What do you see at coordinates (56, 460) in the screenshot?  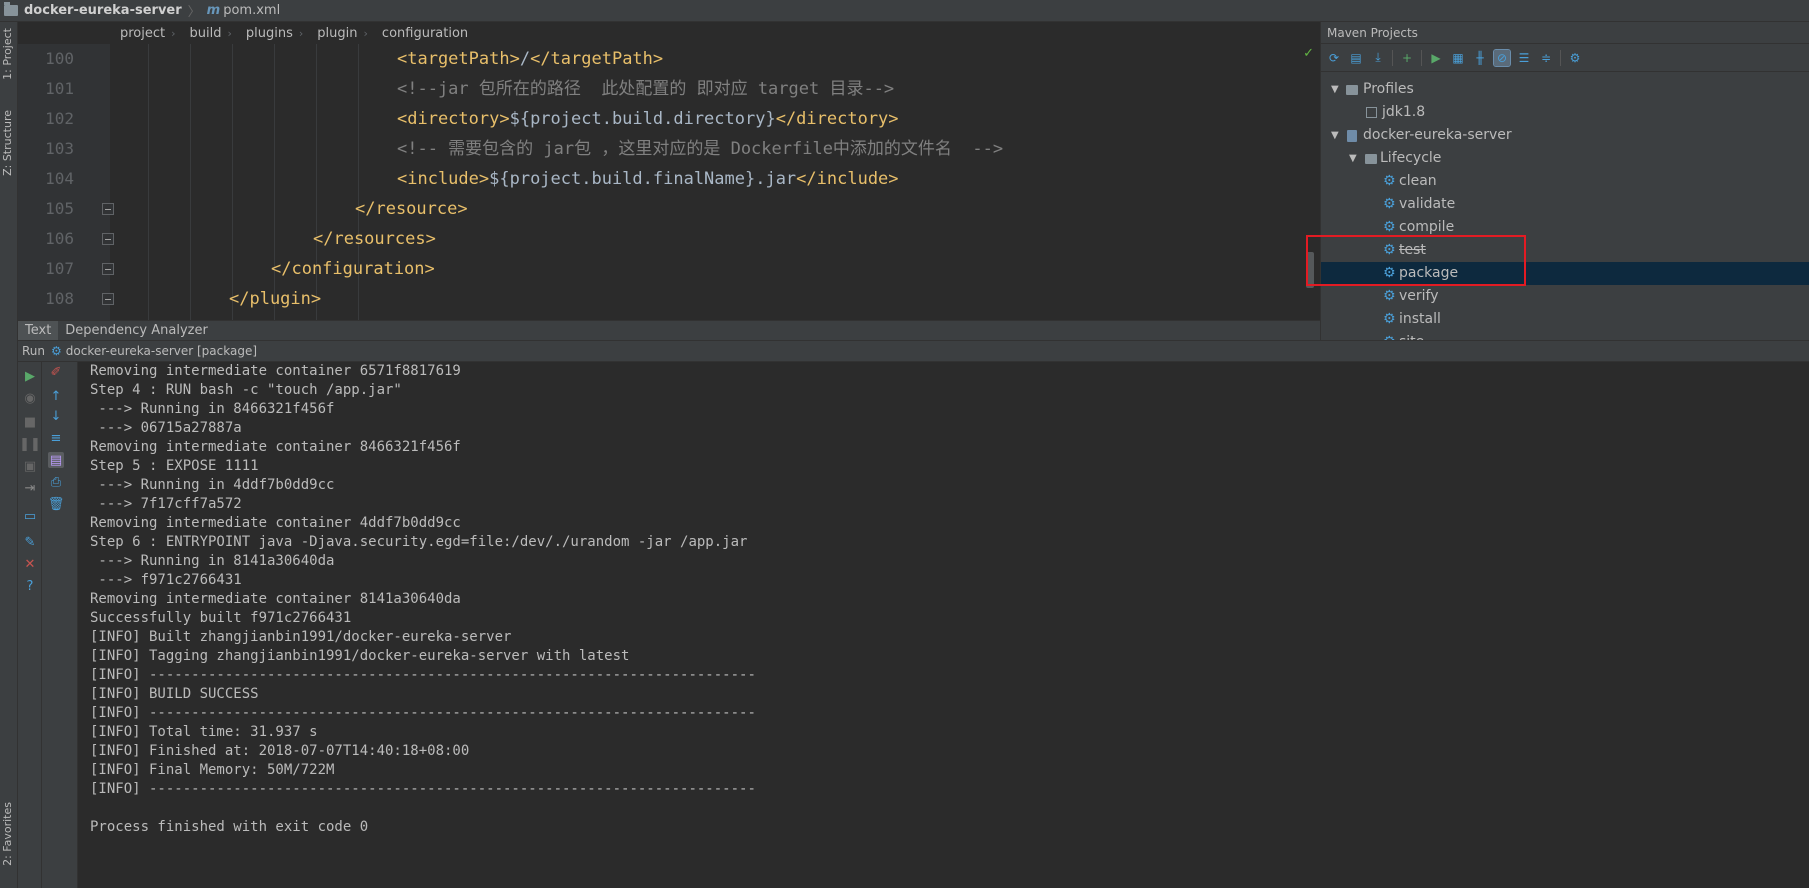 I see `scroll-to-end-icon: ▤` at bounding box center [56, 460].